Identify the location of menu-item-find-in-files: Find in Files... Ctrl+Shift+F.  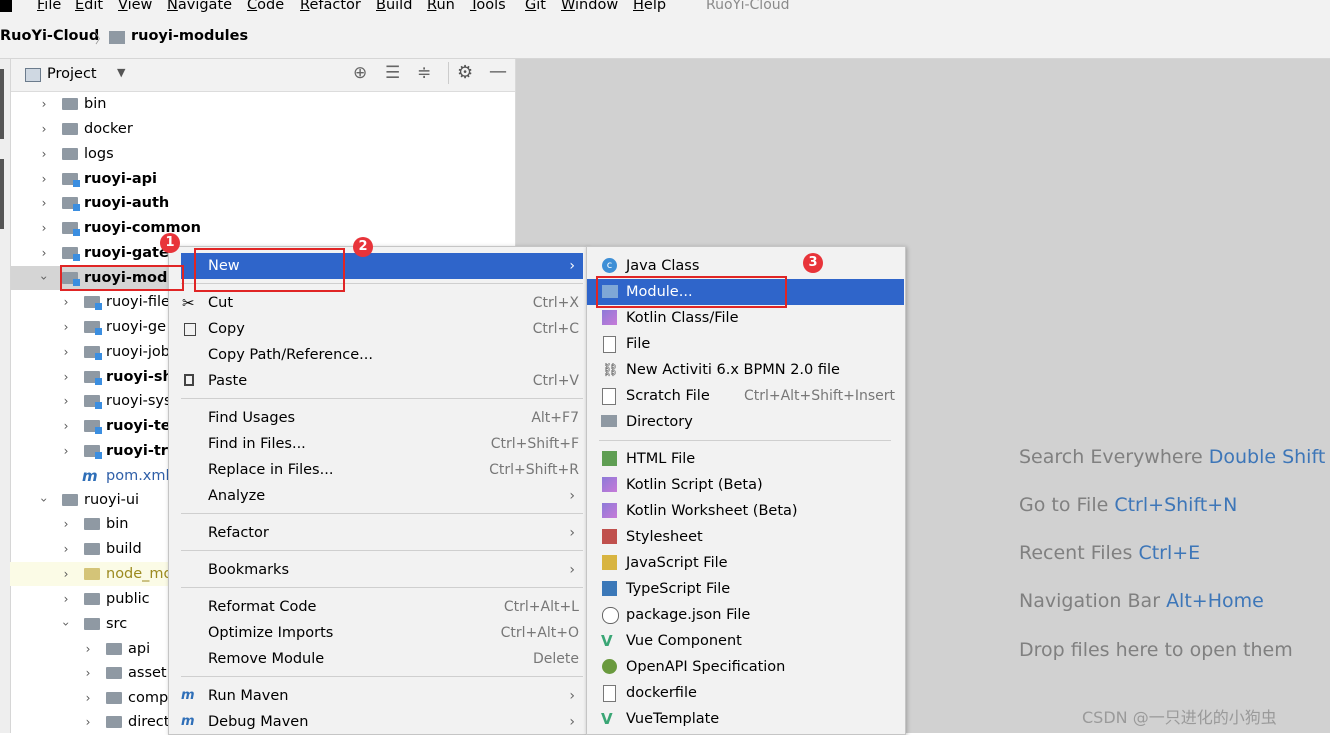
(380, 444).